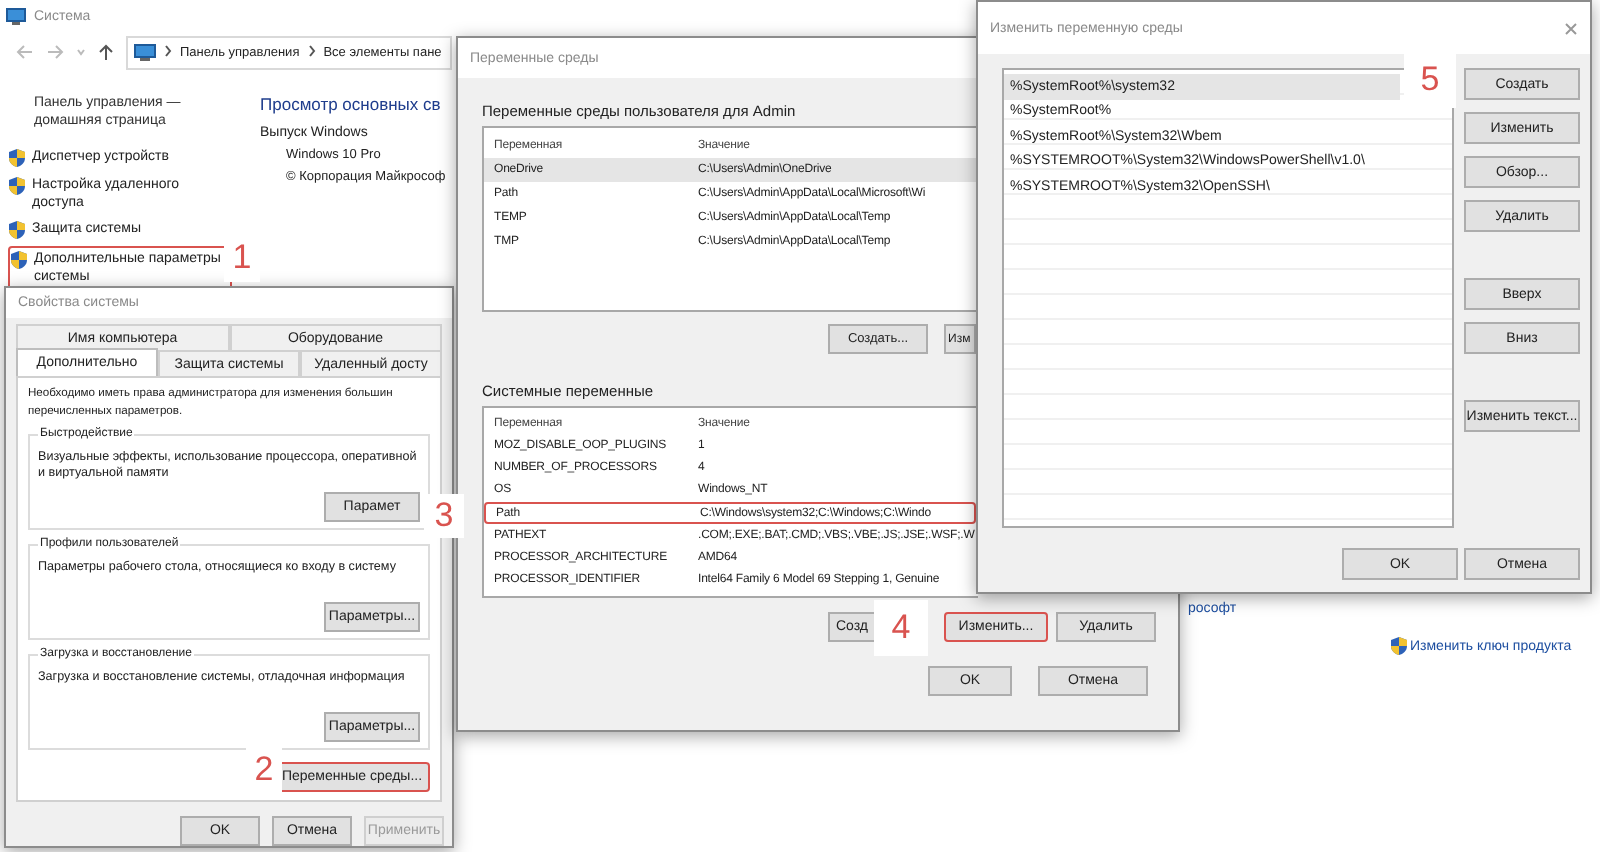 The width and height of the screenshot is (1600, 852). I want to click on step-number: 5, so click(1430, 80).